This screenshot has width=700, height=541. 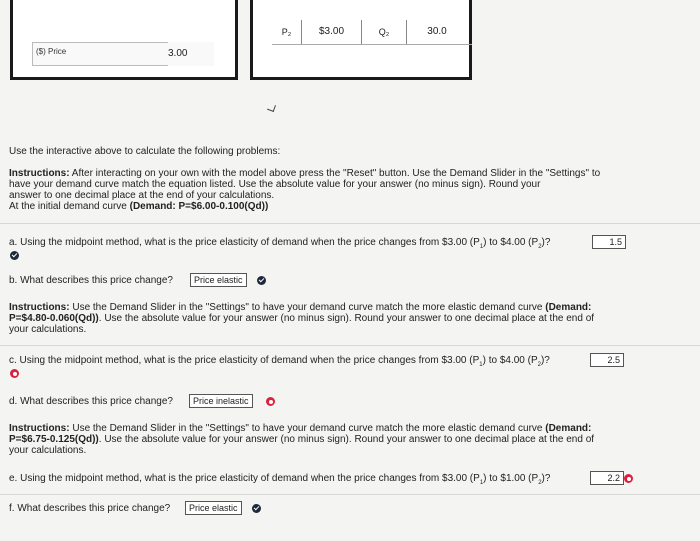 What do you see at coordinates (199, 206) in the screenshot?
I see `instructions-1-demand: (Demand: P=$6.00-0.100(Qd))` at bounding box center [199, 206].